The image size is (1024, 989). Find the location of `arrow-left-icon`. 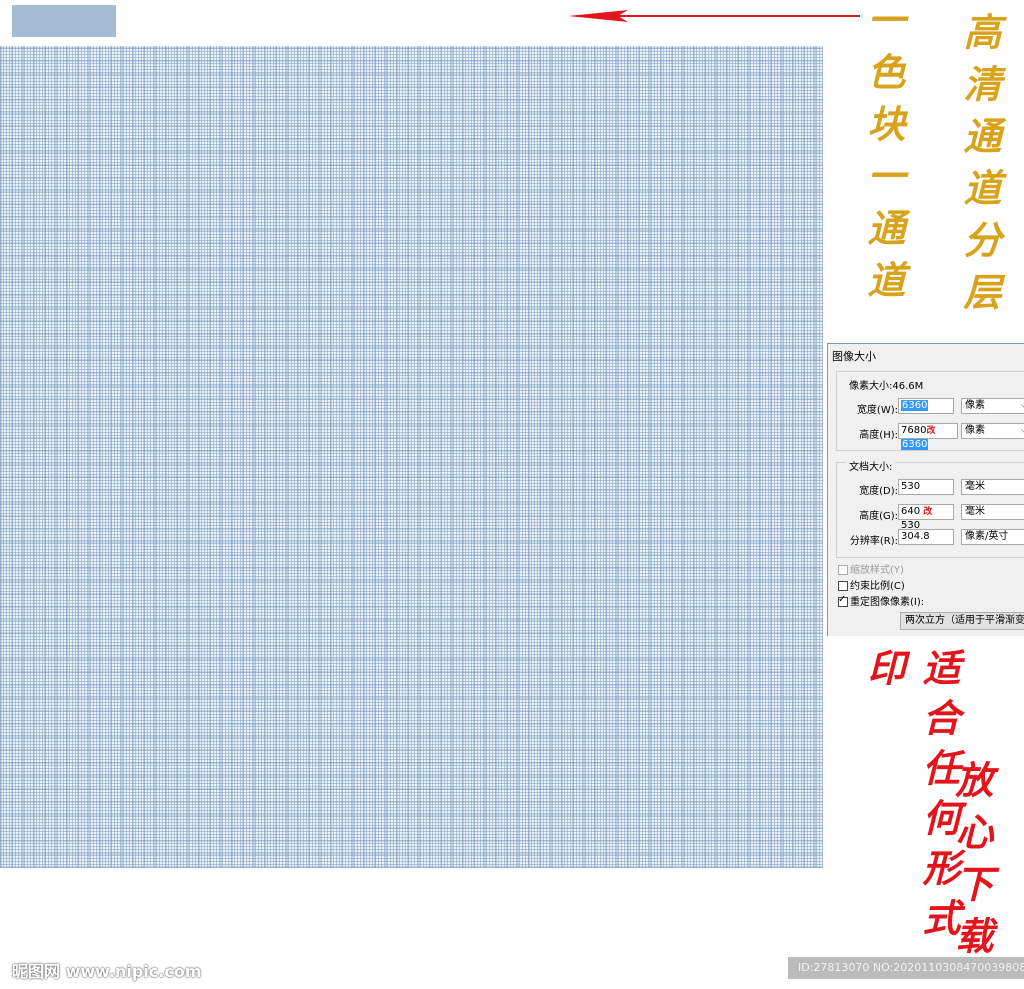

arrow-left-icon is located at coordinates (714, 16).